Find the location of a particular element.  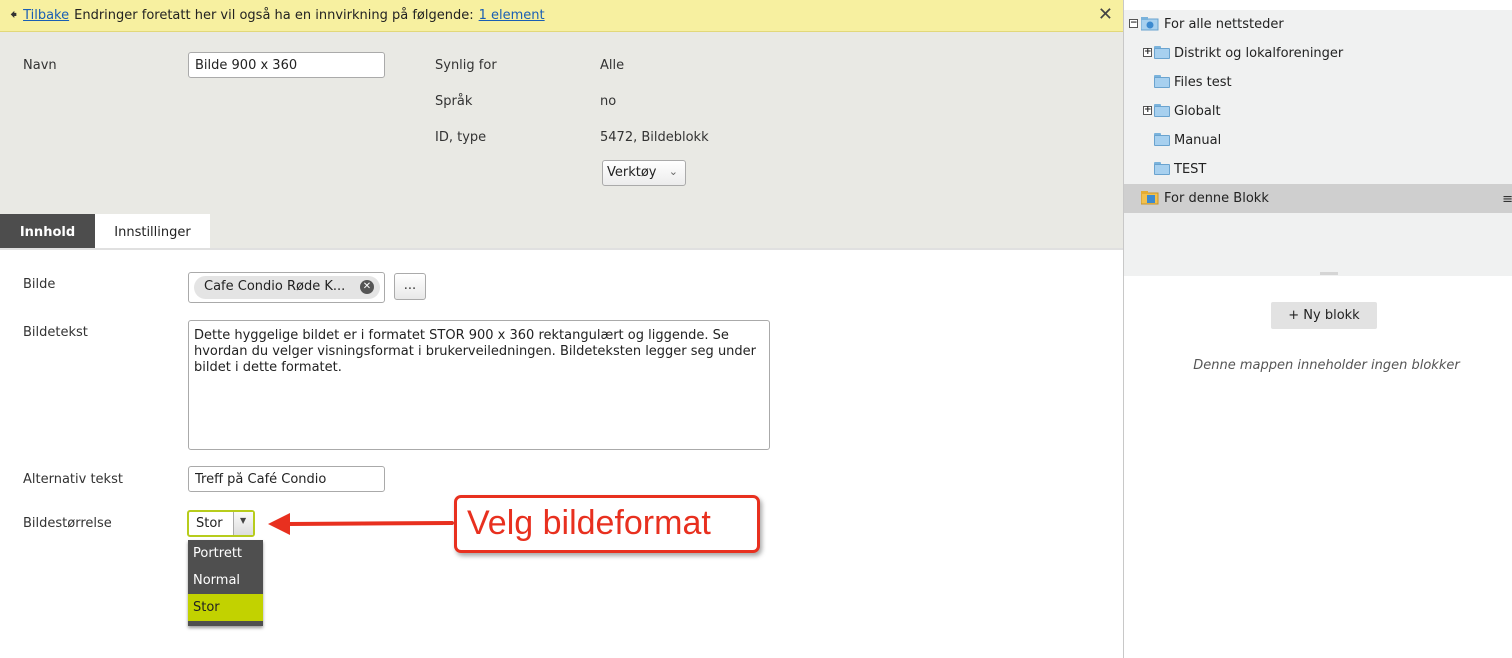

empty-folder-message: Denne mappen inneholder ingen blokker is located at coordinates (1326, 365).